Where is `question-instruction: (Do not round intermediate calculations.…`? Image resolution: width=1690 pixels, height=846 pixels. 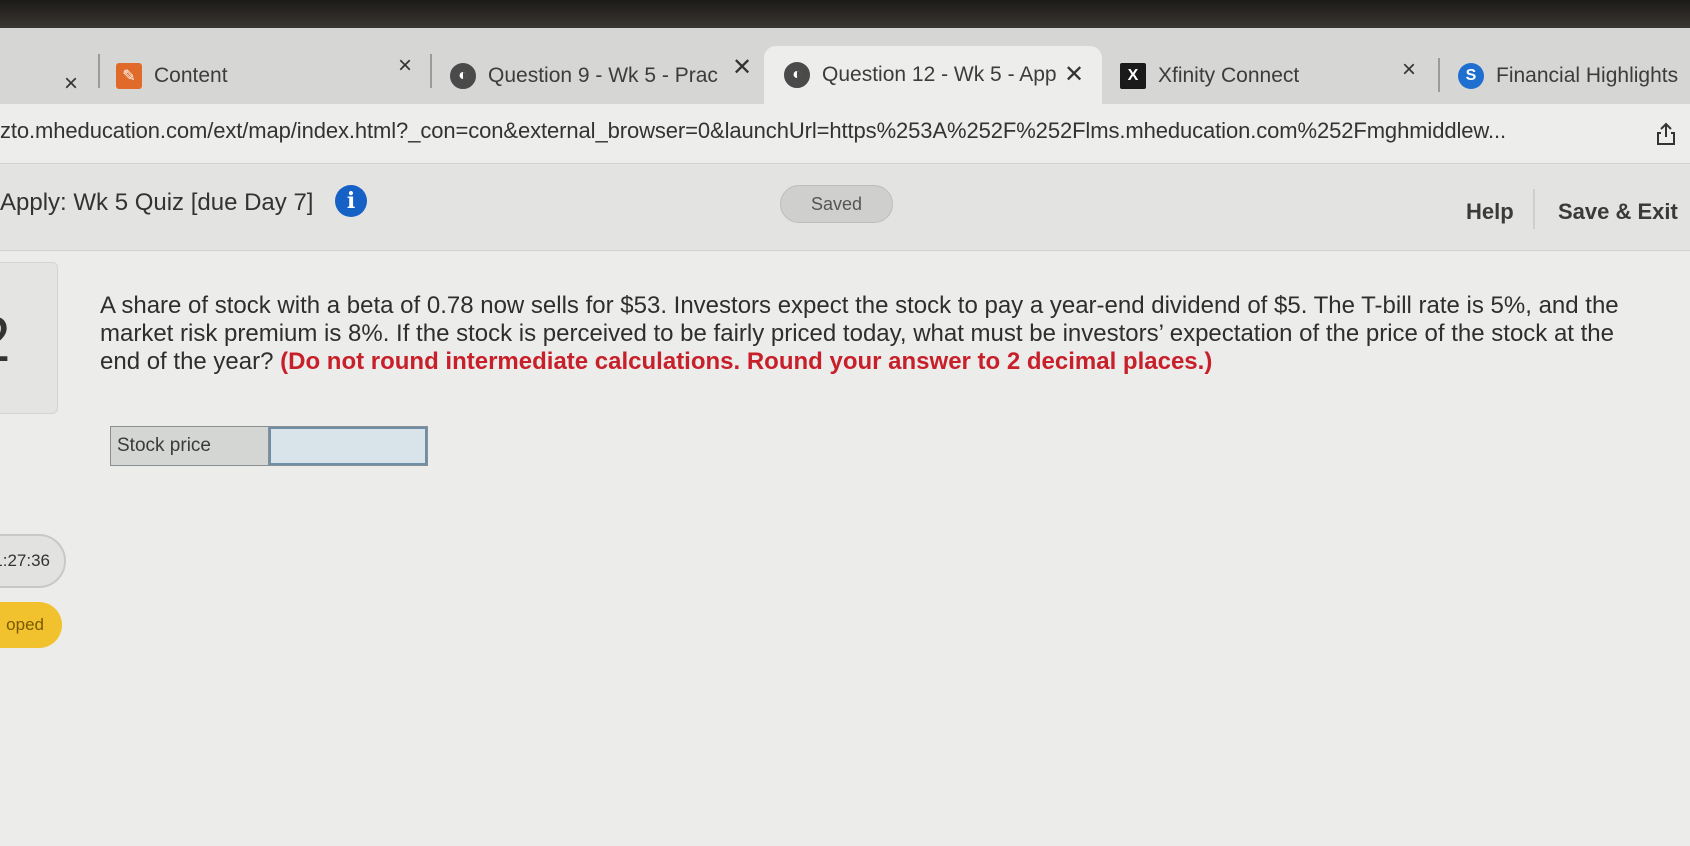 question-instruction: (Do not round intermediate calculations.… is located at coordinates (746, 361).